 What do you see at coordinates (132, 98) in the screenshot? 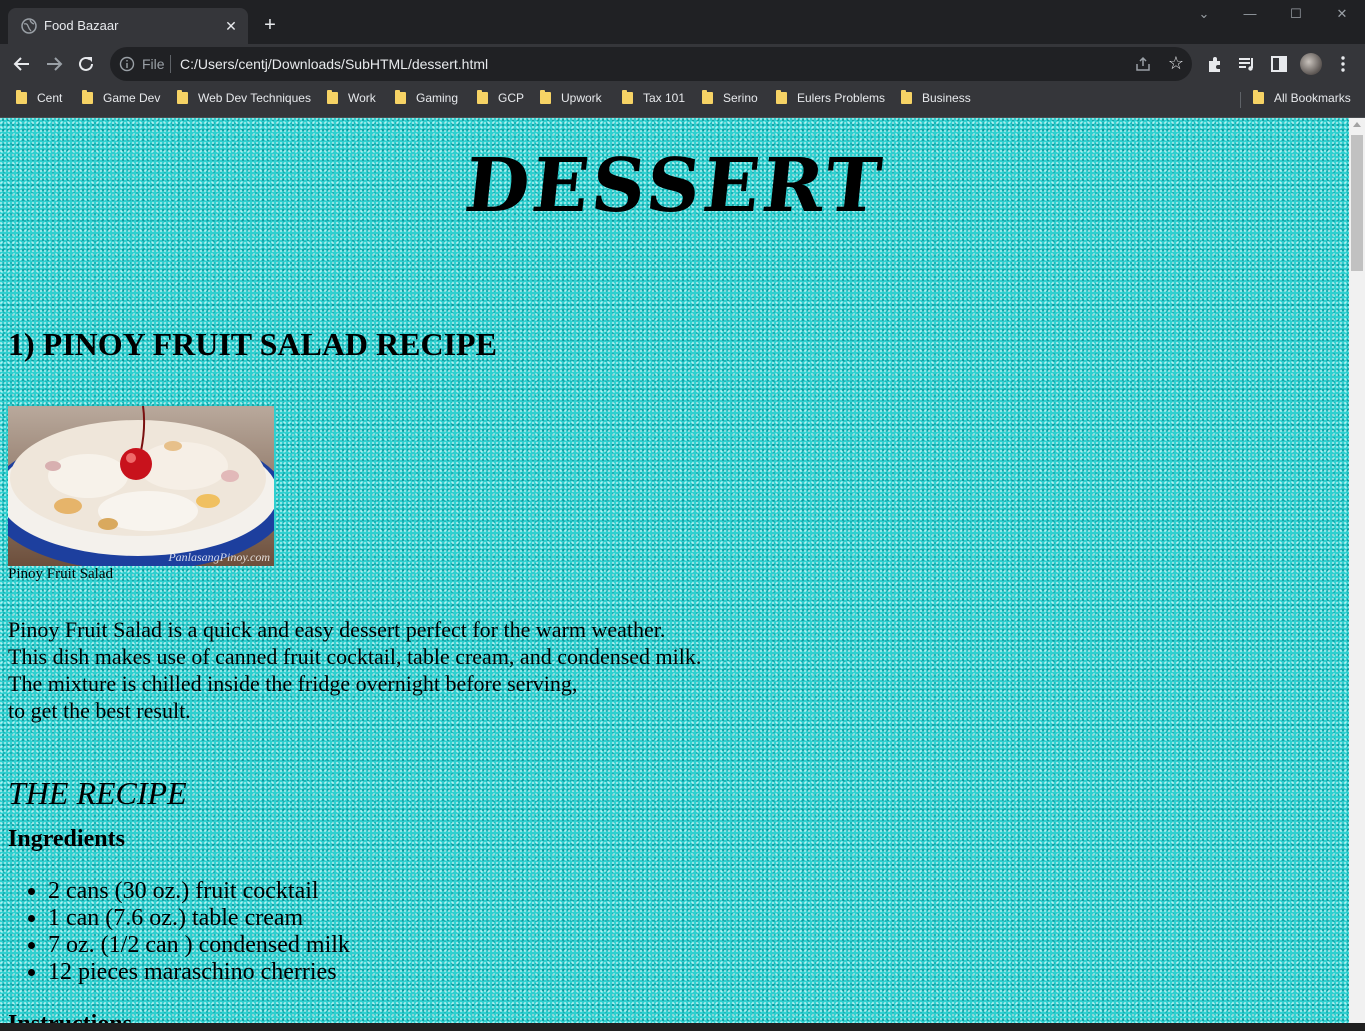
I see `bookmark-label: Game Dev` at bounding box center [132, 98].